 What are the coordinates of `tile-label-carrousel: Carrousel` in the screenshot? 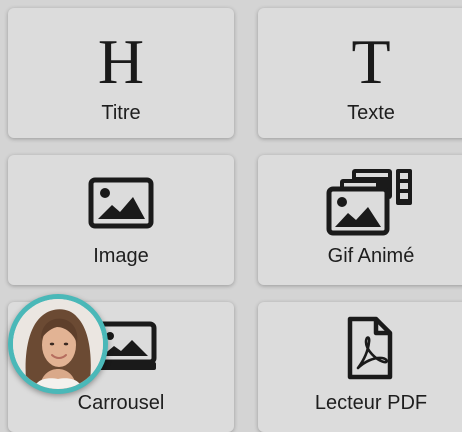 It's located at (121, 403).